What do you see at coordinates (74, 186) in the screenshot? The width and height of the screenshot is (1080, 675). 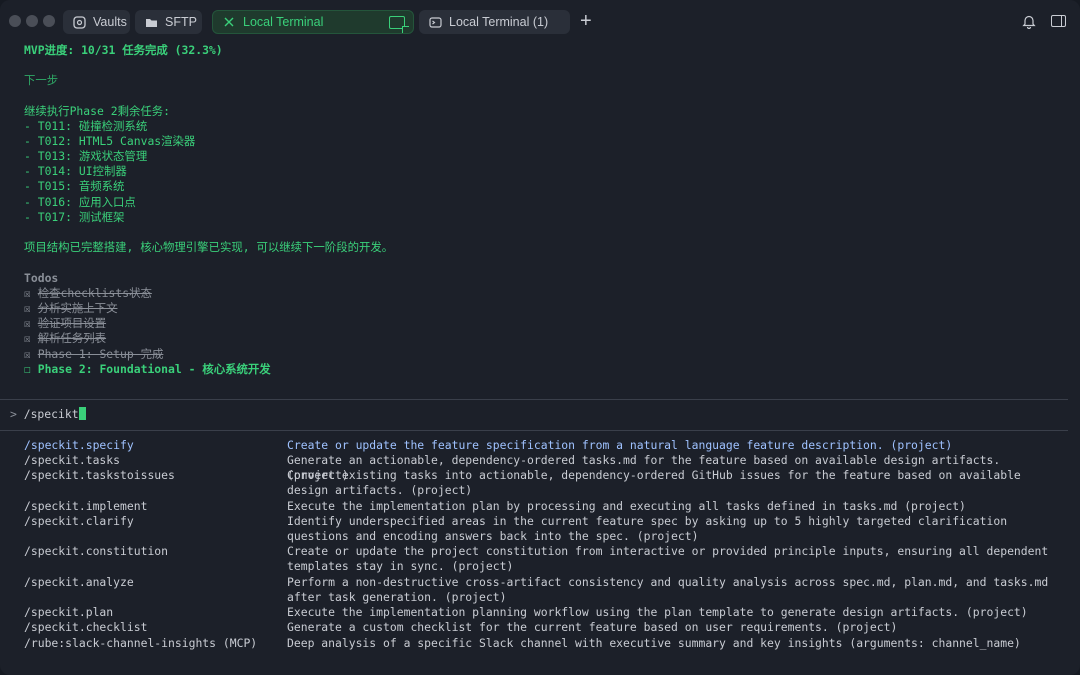 I see `task-line: - T015: 音频系统` at bounding box center [74, 186].